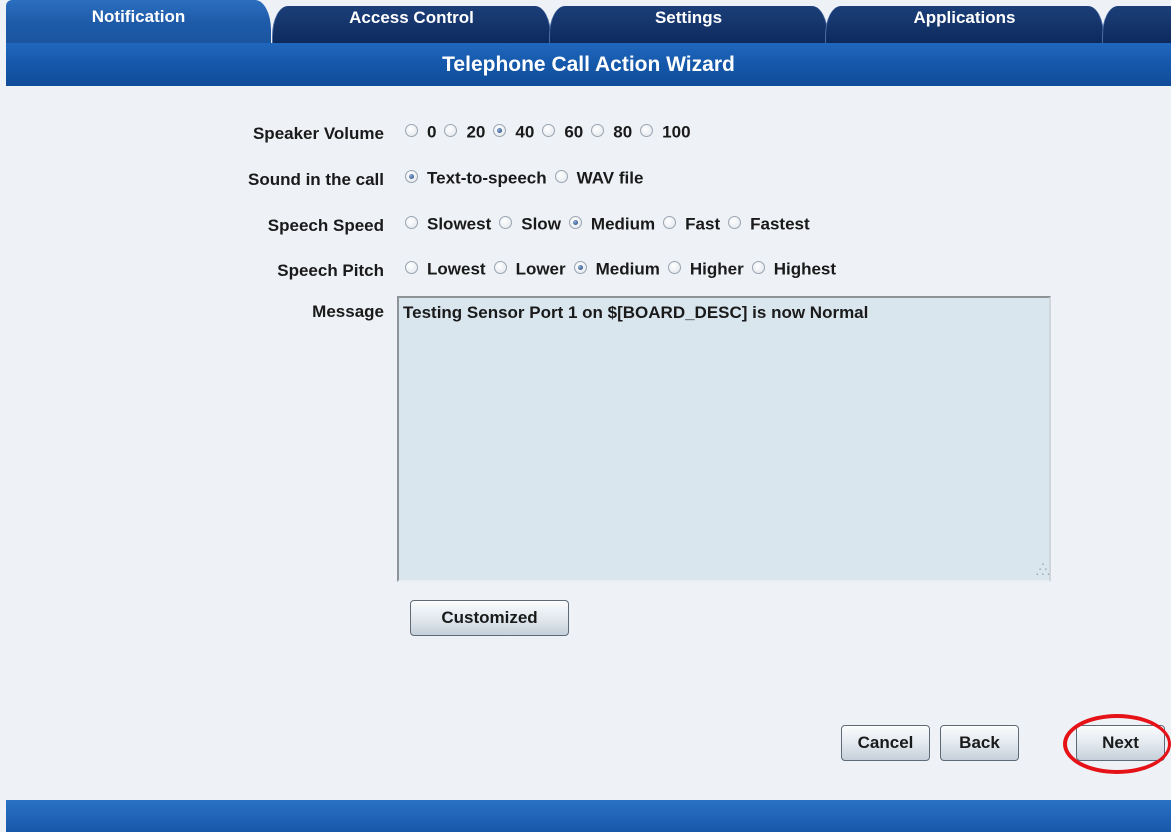 The width and height of the screenshot is (1171, 832). Describe the element at coordinates (525, 132) in the screenshot. I see `speaker-volume-option-label: 40` at that location.